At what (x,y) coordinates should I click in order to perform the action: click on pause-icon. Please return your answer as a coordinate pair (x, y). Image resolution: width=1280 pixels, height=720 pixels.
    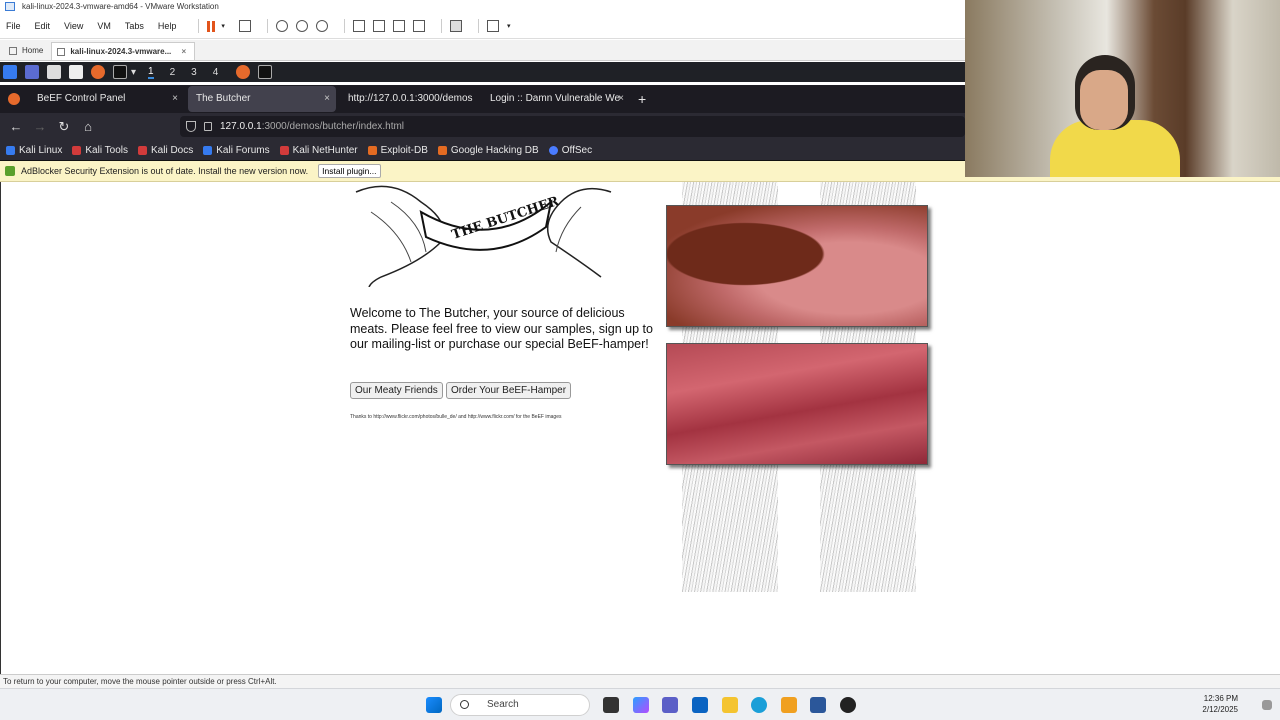
    Looking at the image, I should click on (211, 26).